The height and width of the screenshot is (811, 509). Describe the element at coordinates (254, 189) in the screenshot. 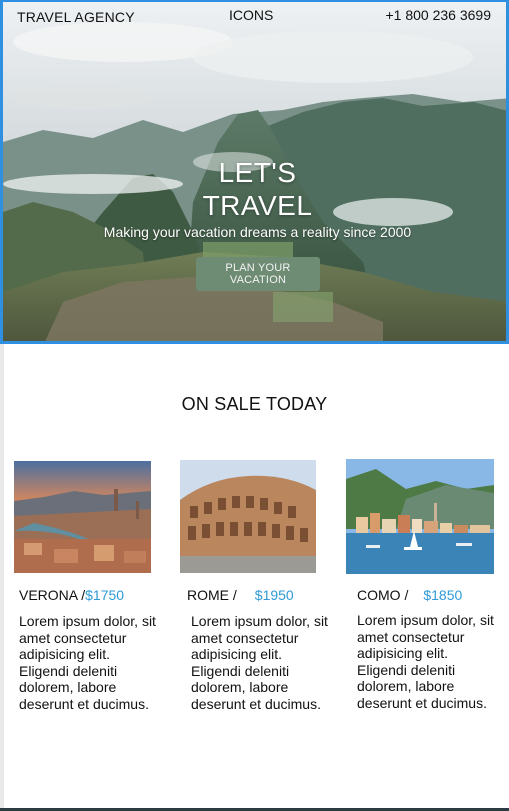

I see `hero-title: LET'S TRAVEL` at that location.